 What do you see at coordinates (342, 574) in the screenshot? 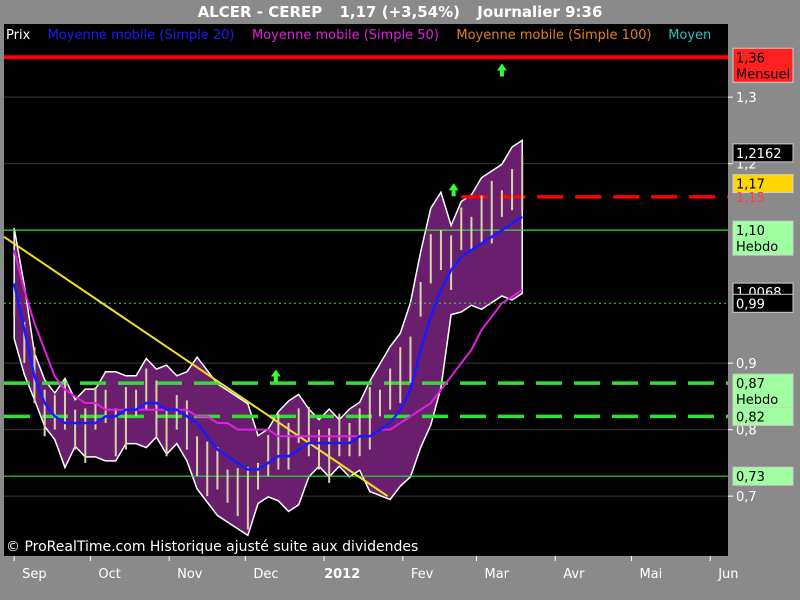
I see `x-tick-label: 2012` at bounding box center [342, 574].